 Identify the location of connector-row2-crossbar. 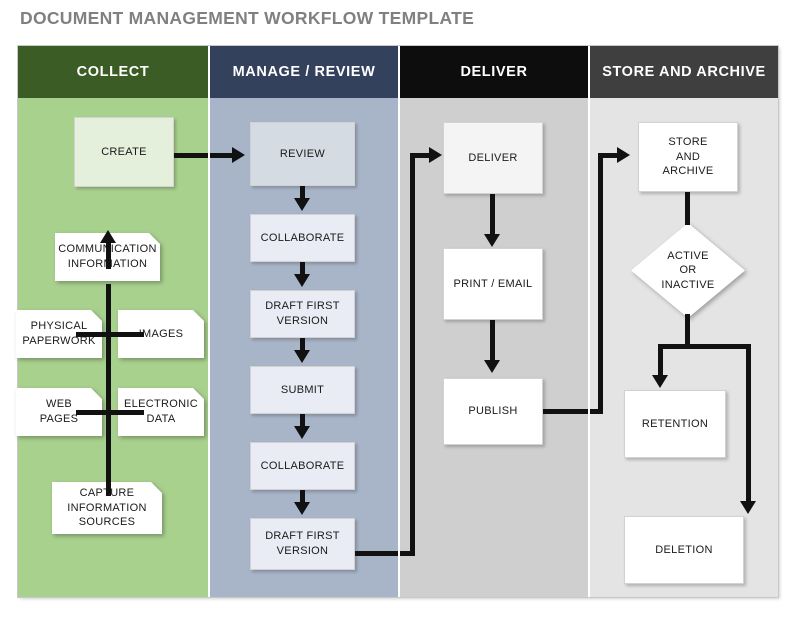
(110, 412).